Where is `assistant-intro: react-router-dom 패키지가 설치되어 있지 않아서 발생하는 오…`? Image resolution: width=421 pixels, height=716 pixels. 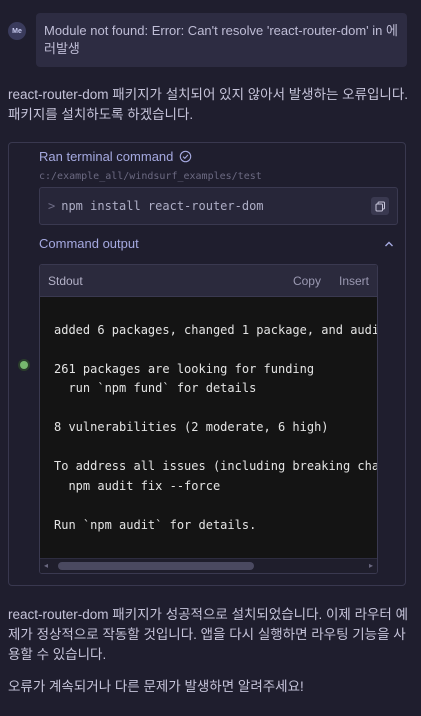 assistant-intro: react-router-dom 패키지가 설치되어 있지 않아서 발생하는 오… is located at coordinates (208, 104).